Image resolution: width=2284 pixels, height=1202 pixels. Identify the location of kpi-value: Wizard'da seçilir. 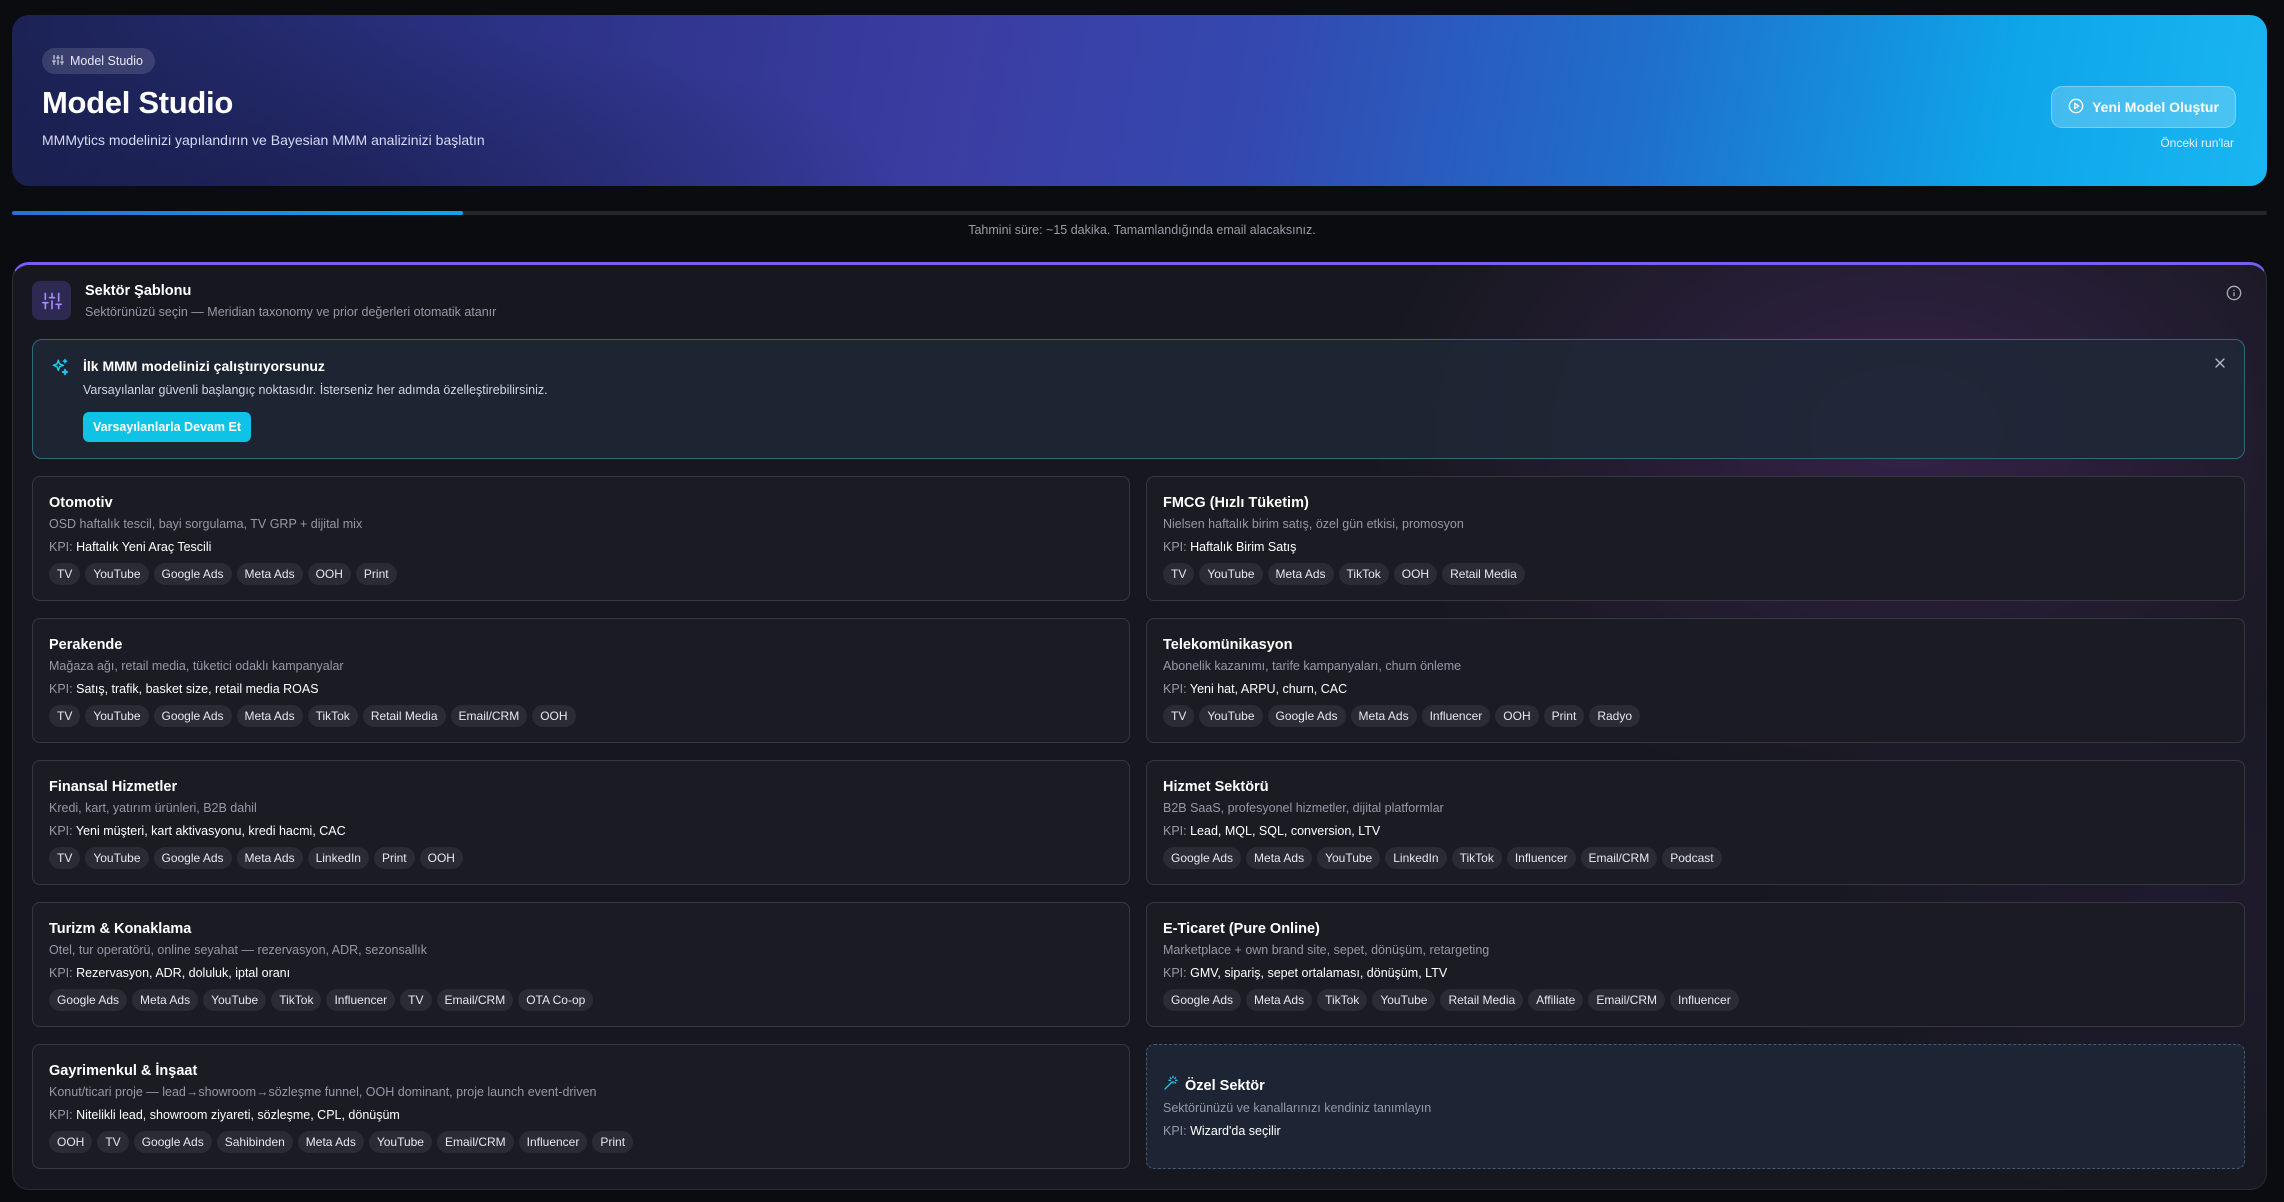
(1235, 1131).